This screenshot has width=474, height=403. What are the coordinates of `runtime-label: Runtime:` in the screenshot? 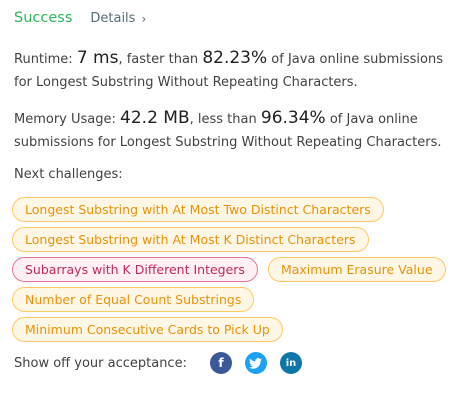 It's located at (43, 59).